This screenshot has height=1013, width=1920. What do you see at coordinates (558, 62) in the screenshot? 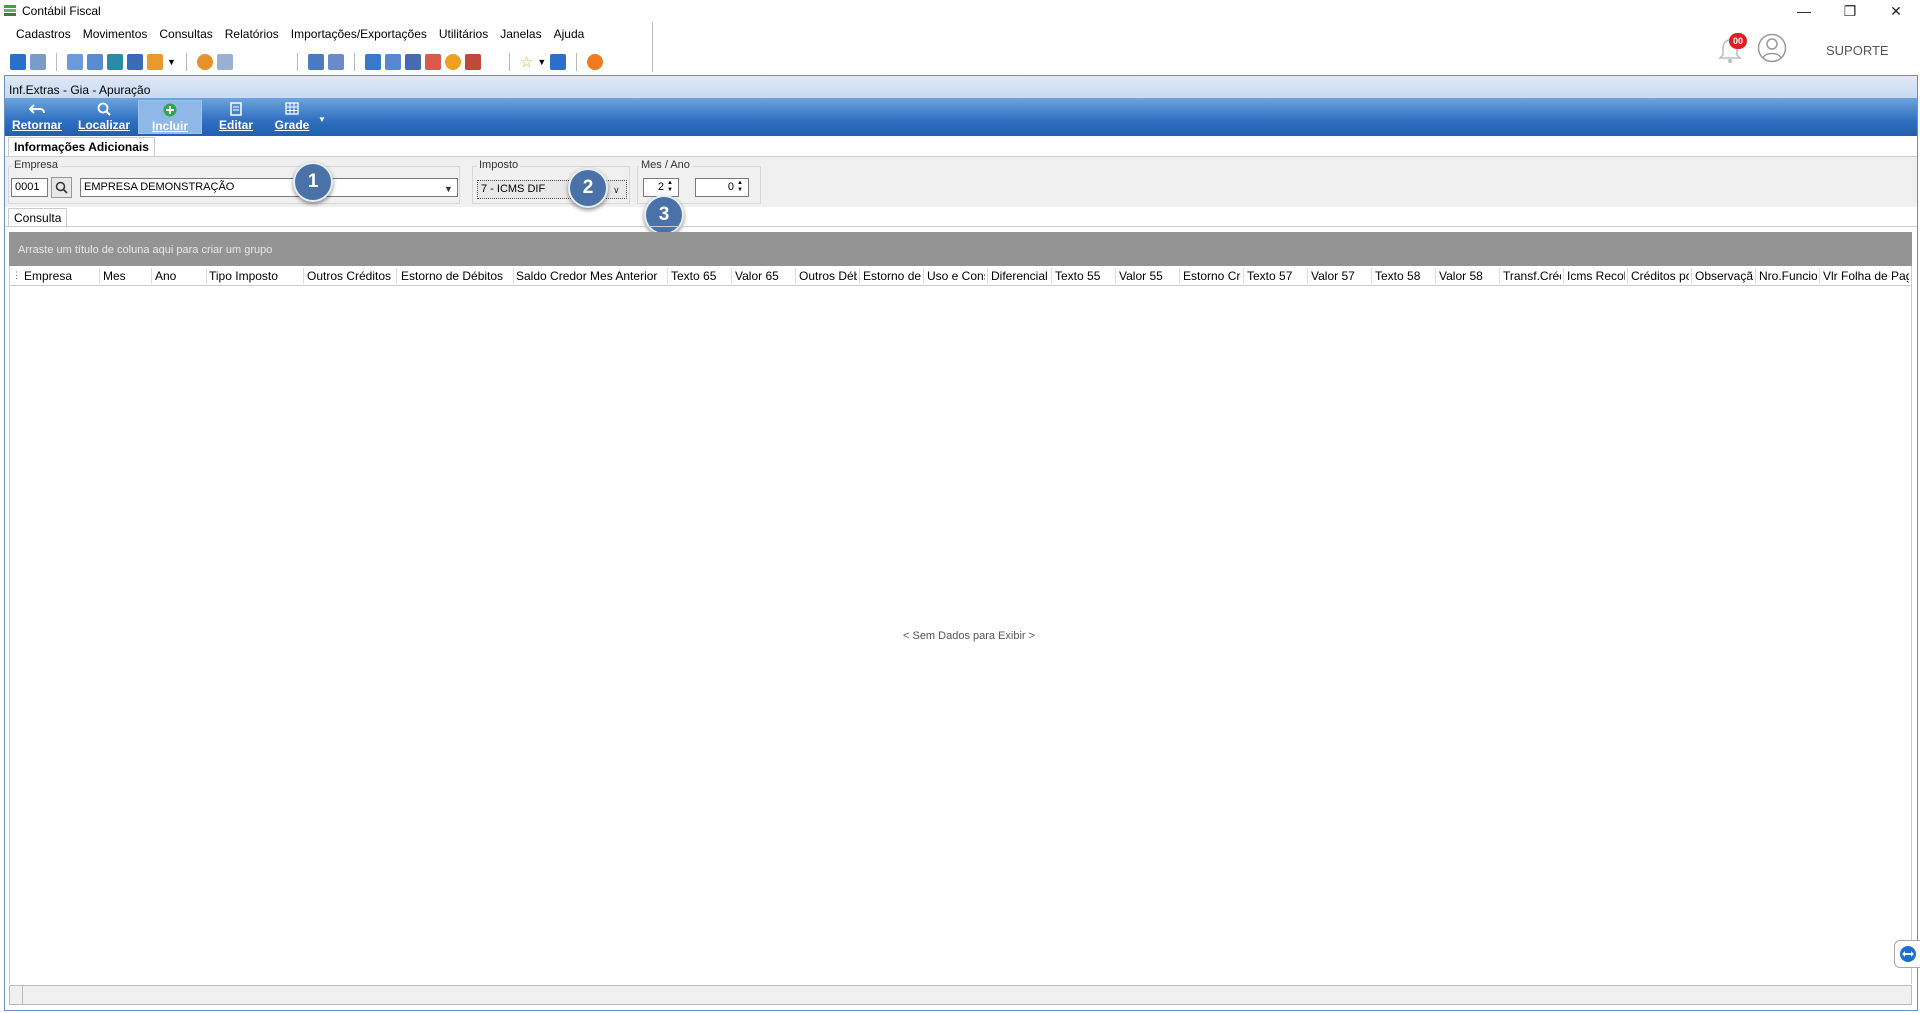
I see `info-icon` at bounding box center [558, 62].